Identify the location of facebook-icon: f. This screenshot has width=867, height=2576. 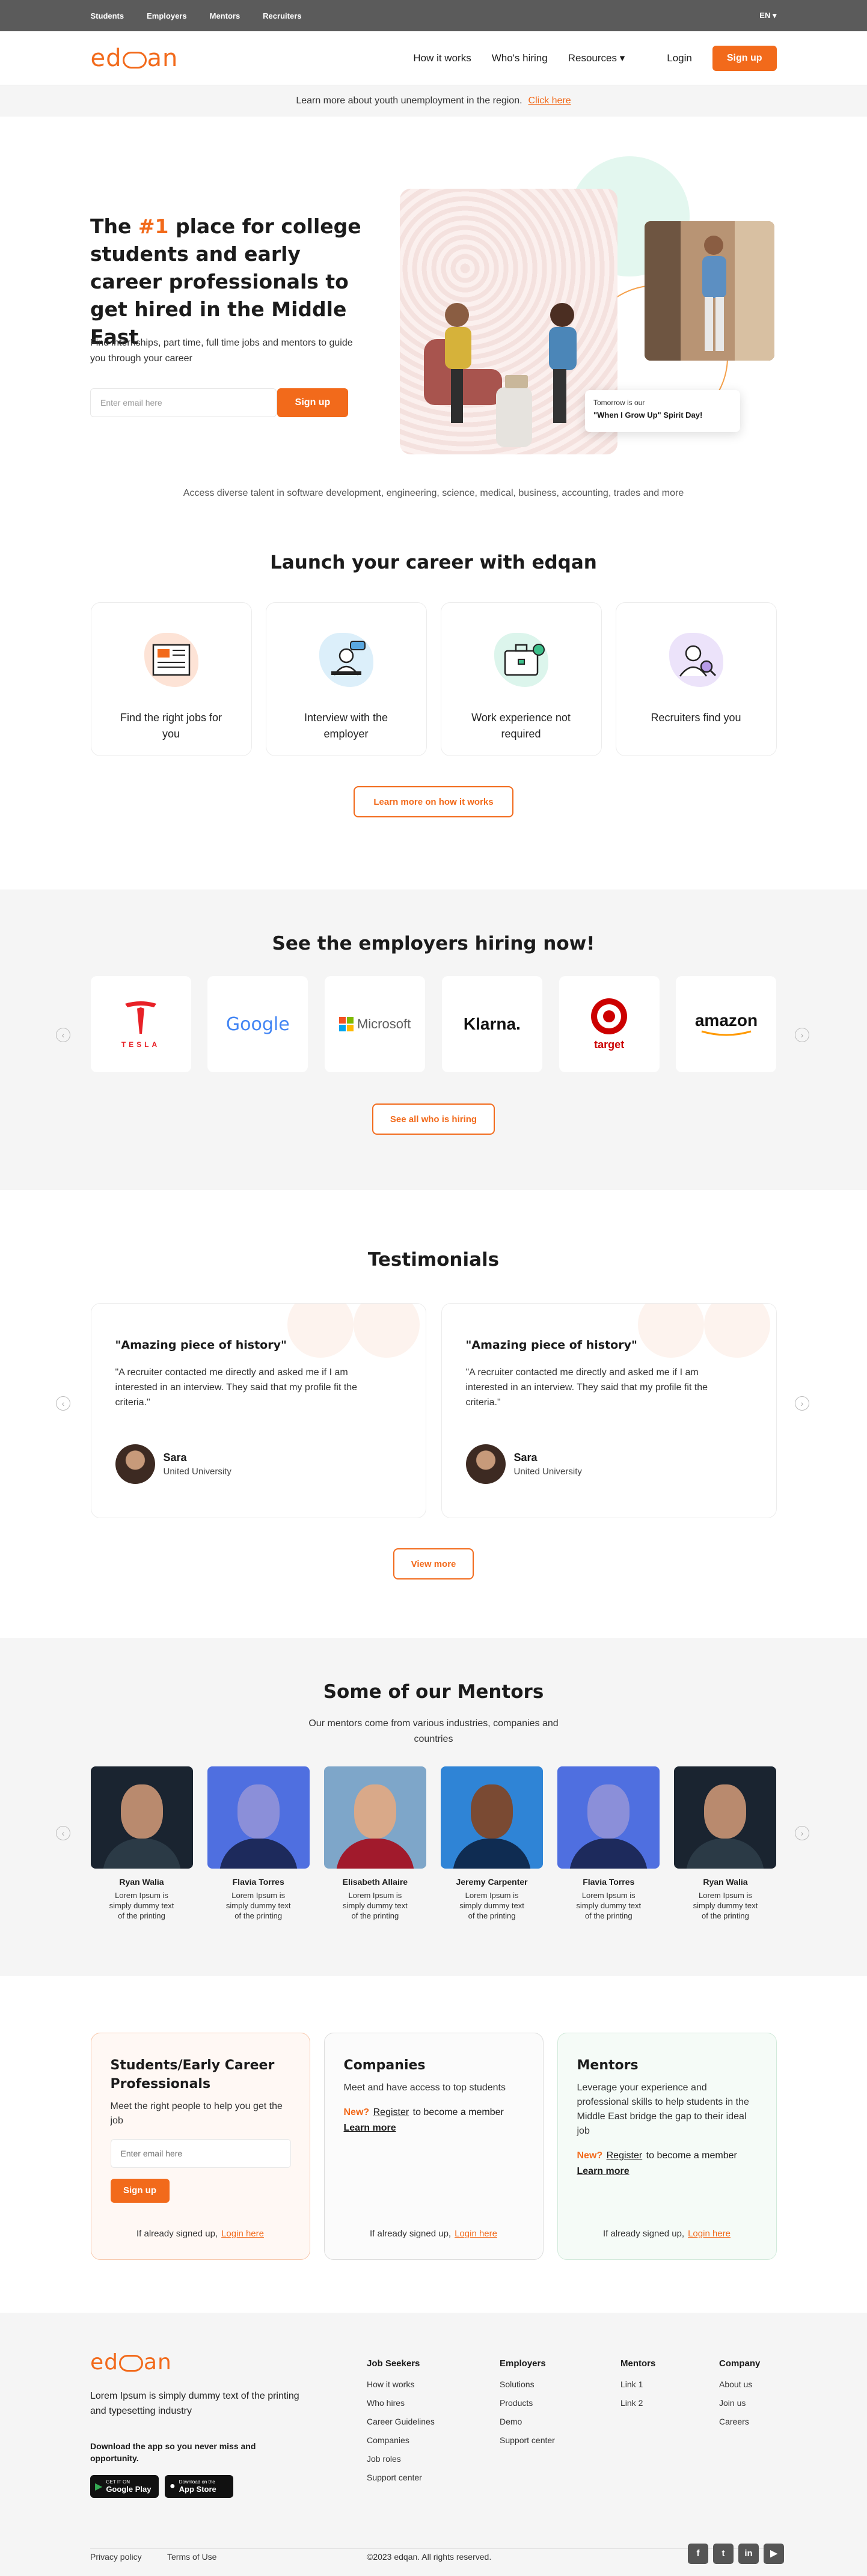
(698, 2554).